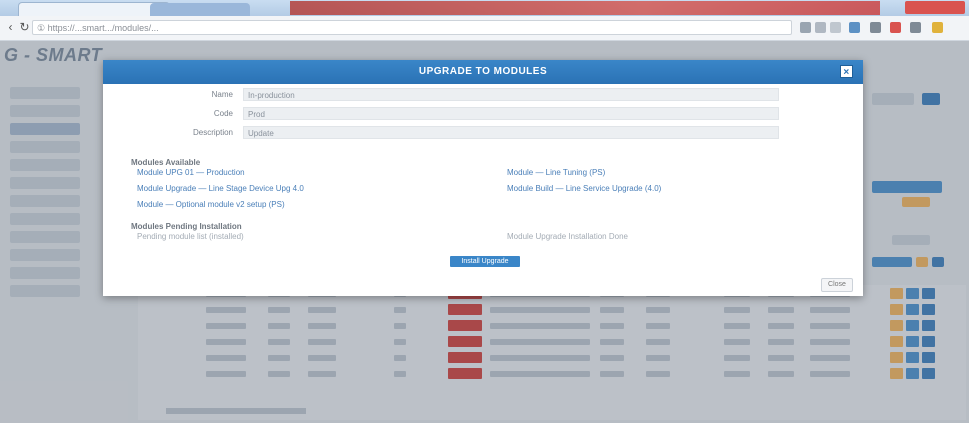 This screenshot has height=423, width=969. I want to click on back-icon: ‹, so click(10, 27).